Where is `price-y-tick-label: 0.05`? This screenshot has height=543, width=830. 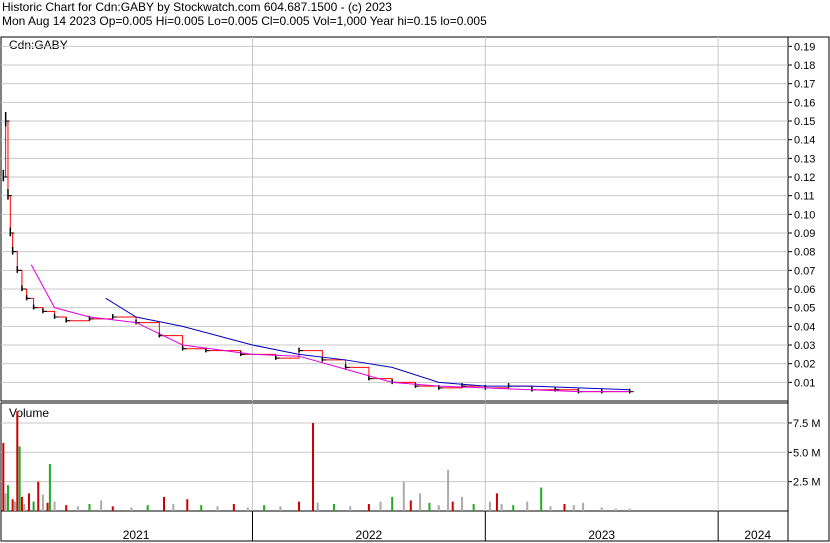
price-y-tick-label: 0.05 is located at coordinates (804, 309).